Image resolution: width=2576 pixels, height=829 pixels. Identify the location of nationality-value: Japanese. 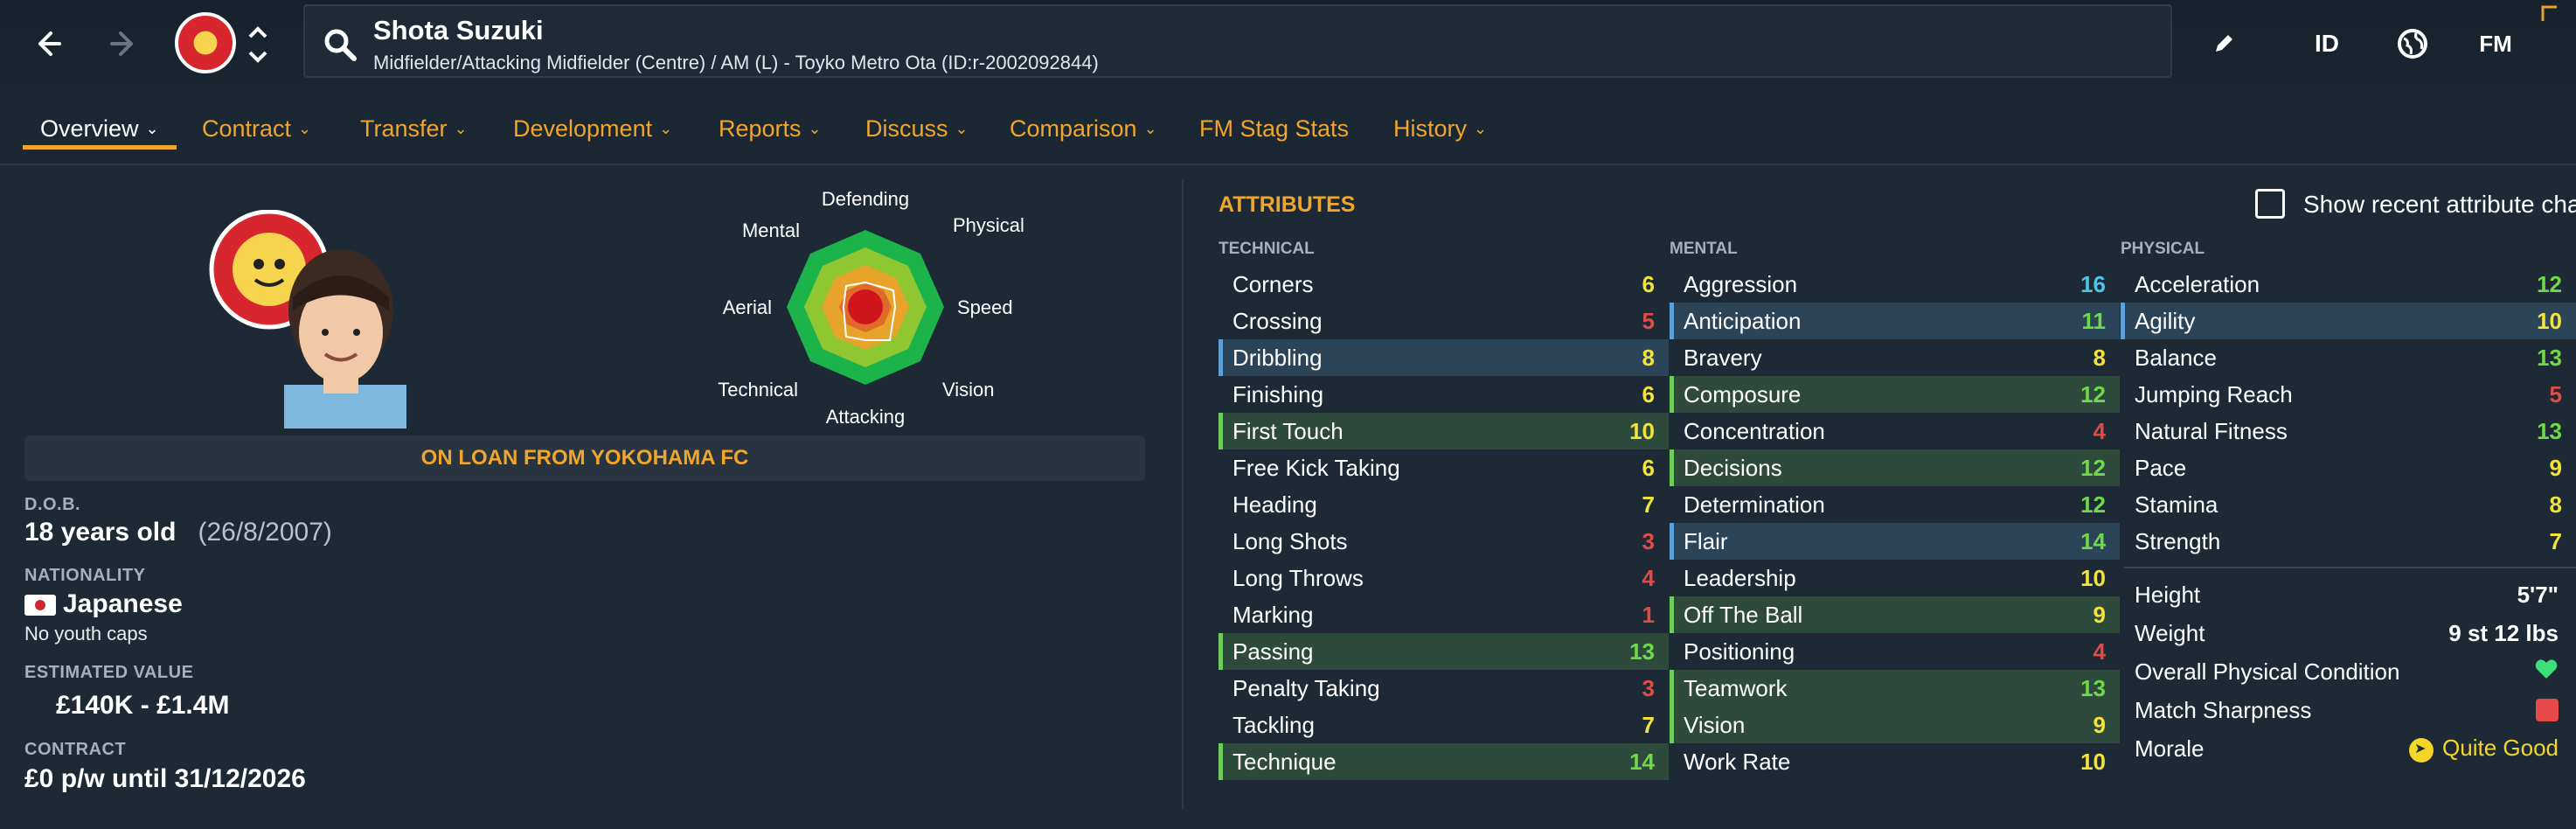
(123, 604).